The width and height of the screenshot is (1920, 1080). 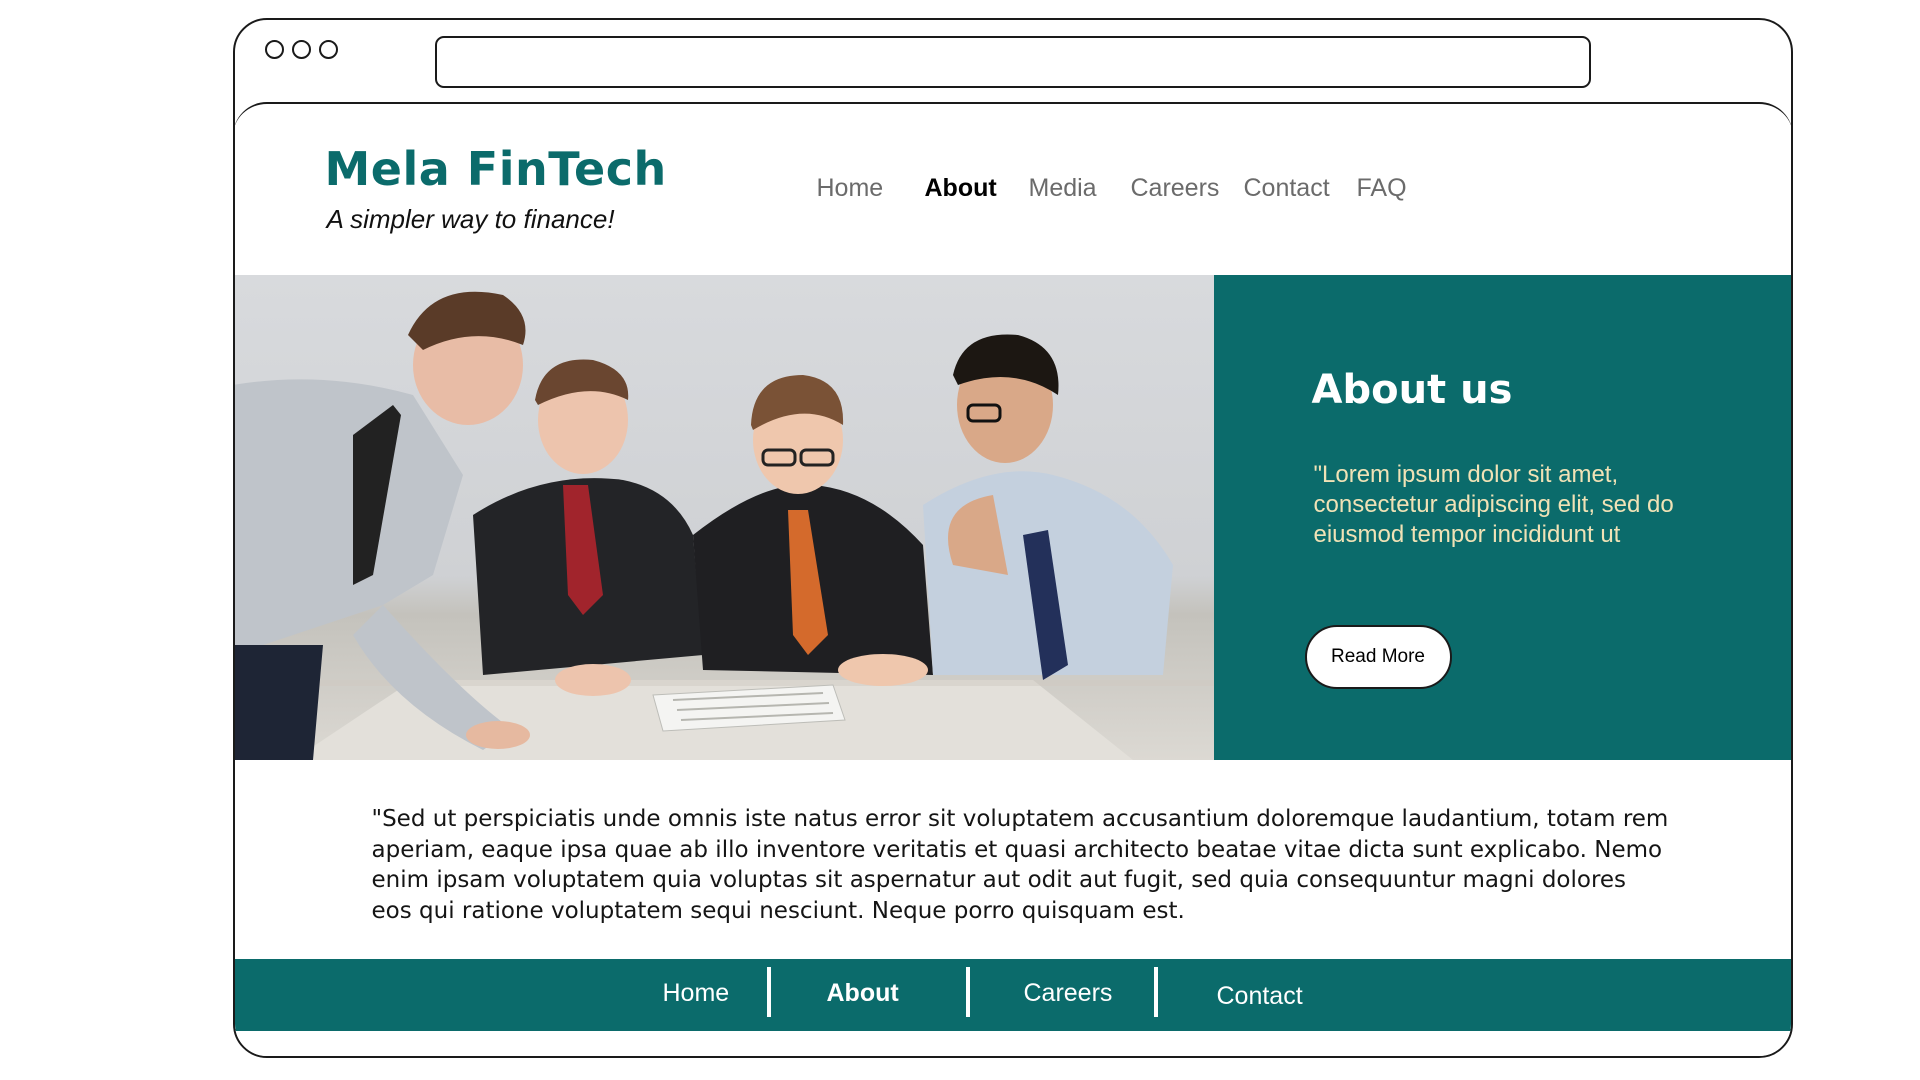 I want to click on nav-item-contact: Contact, so click(x=1287, y=188).